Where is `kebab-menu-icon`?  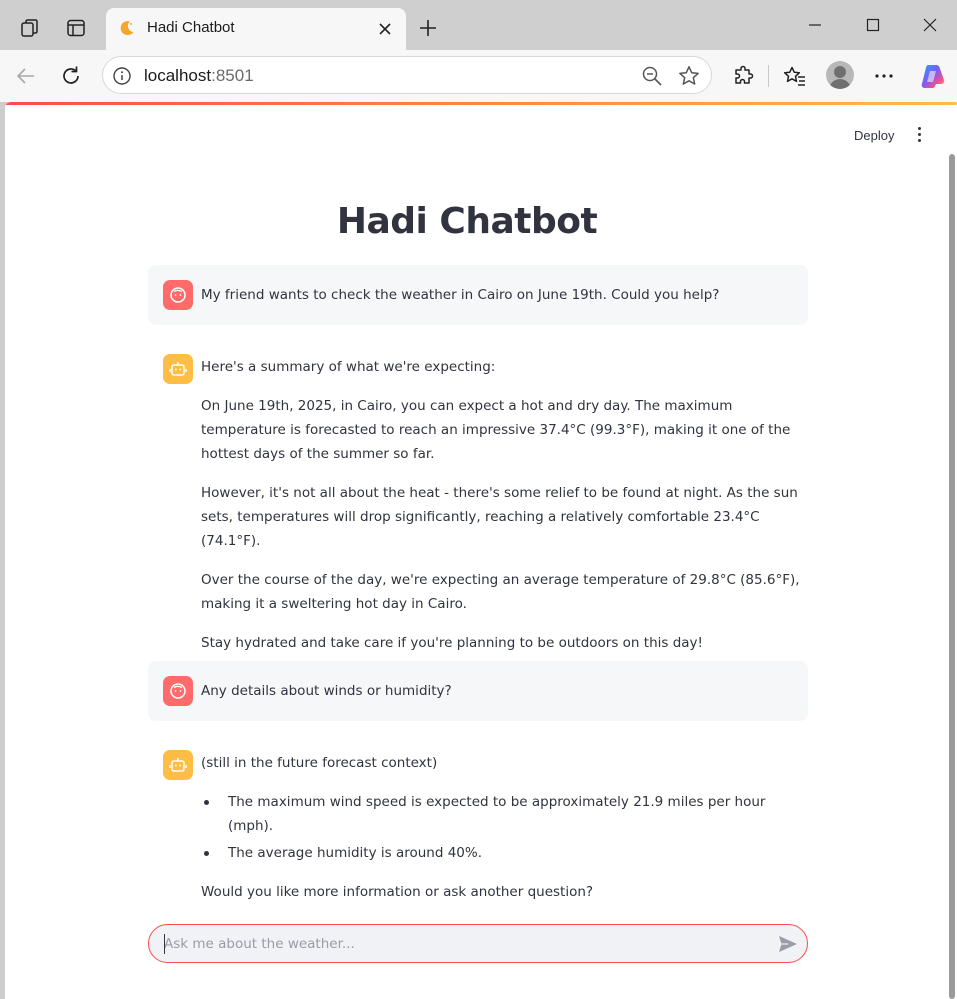
kebab-menu-icon is located at coordinates (919, 134).